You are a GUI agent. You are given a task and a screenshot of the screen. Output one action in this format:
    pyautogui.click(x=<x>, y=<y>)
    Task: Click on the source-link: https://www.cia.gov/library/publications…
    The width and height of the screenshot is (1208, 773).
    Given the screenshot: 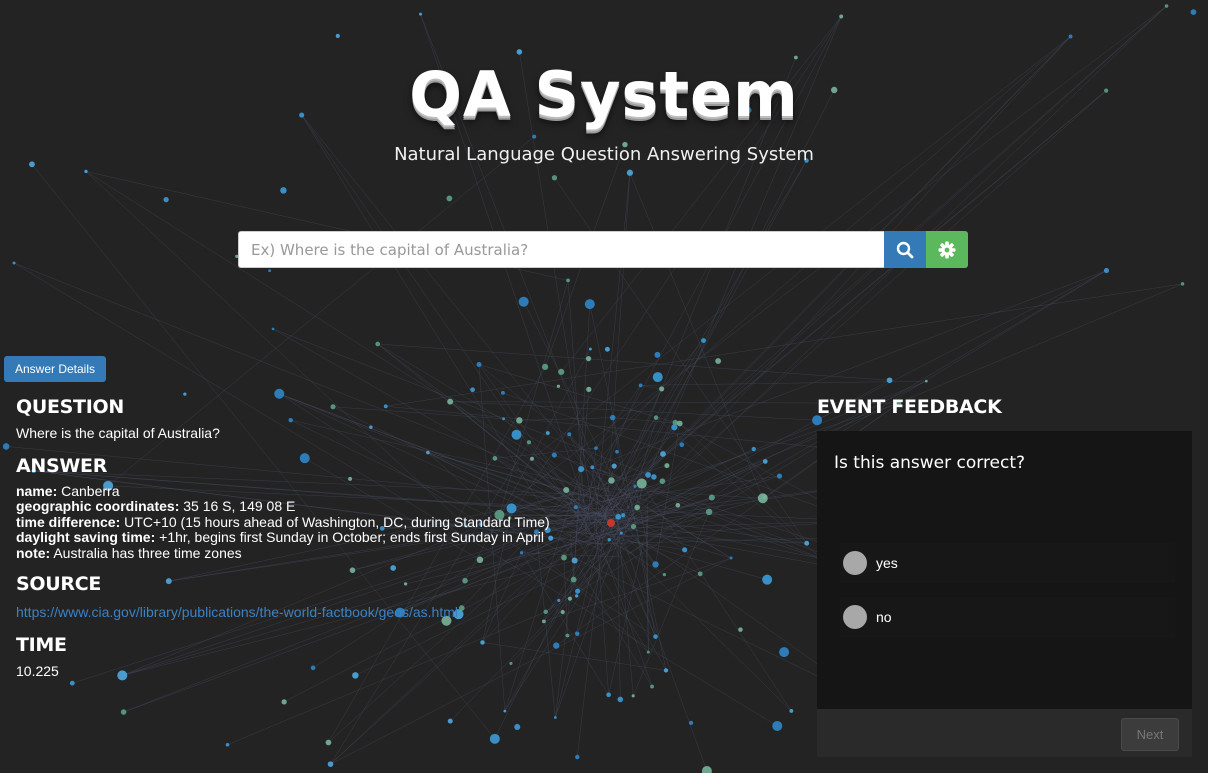 What is the action you would take?
    pyautogui.click(x=237, y=612)
    